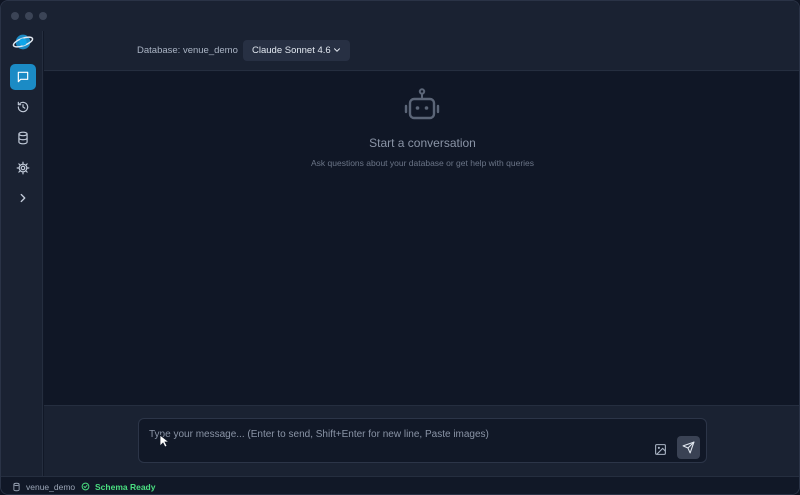  I want to click on attach-image-button, so click(660, 449).